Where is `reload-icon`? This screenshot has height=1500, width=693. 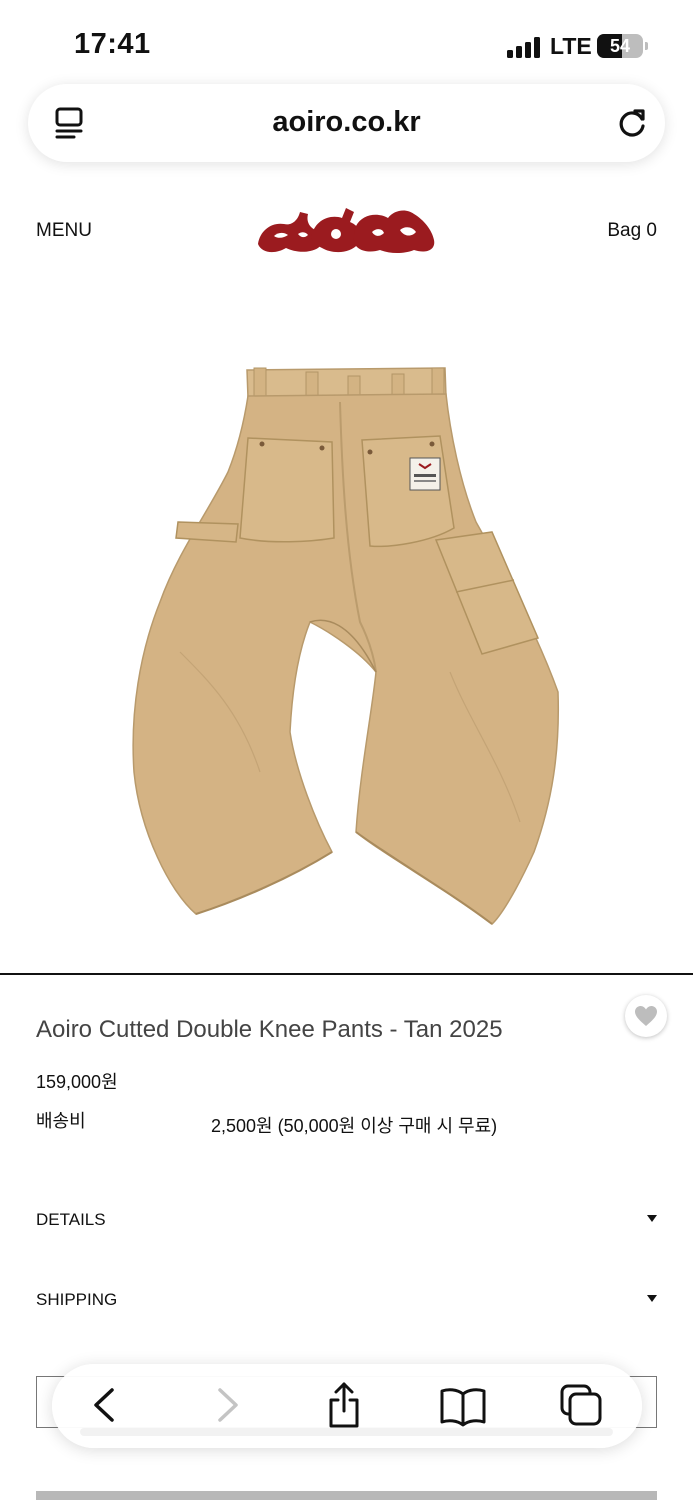
reload-icon is located at coordinates (633, 123).